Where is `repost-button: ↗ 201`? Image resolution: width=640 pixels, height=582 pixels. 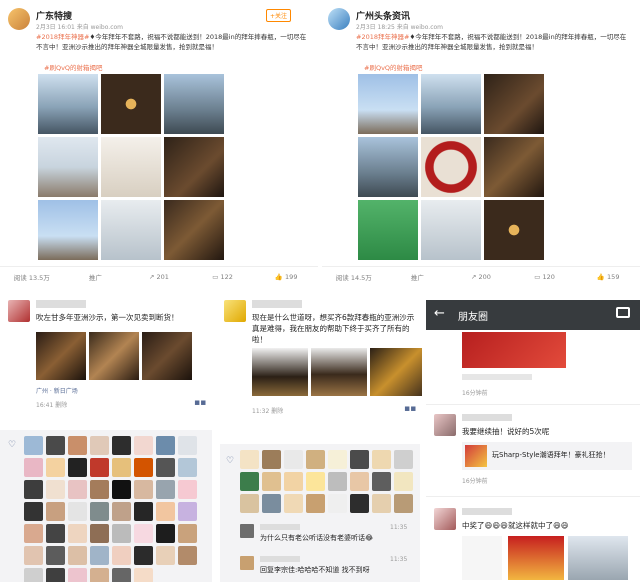 repost-button: ↗ 201 is located at coordinates (159, 277).